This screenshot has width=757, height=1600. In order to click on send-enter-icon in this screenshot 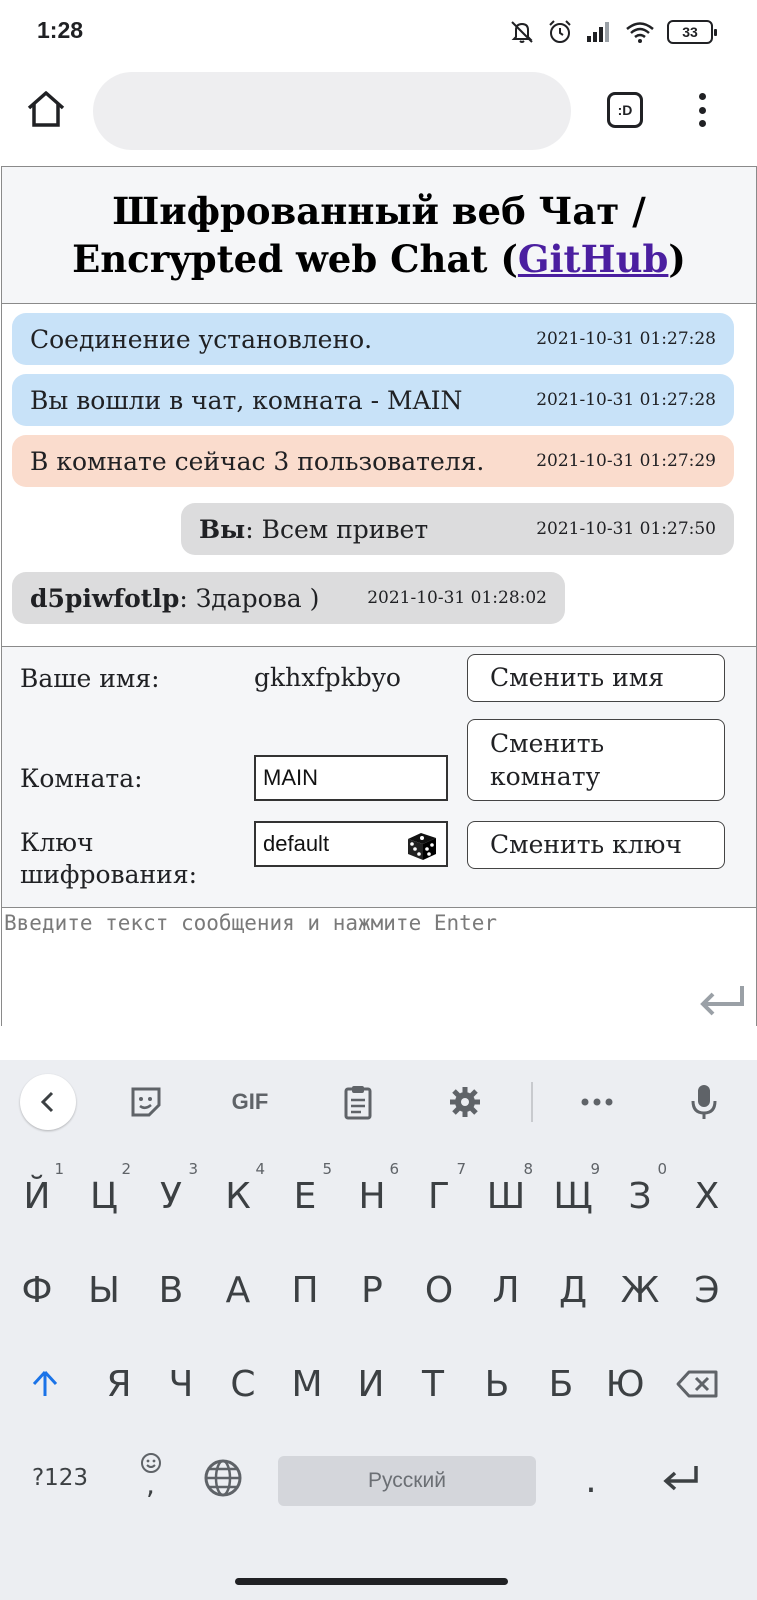, I will do `click(723, 999)`.